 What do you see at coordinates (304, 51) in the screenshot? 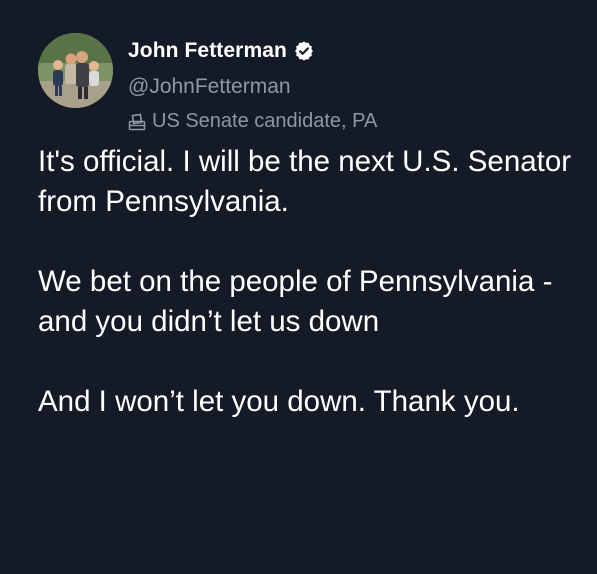
I see `verified-badge-icon` at bounding box center [304, 51].